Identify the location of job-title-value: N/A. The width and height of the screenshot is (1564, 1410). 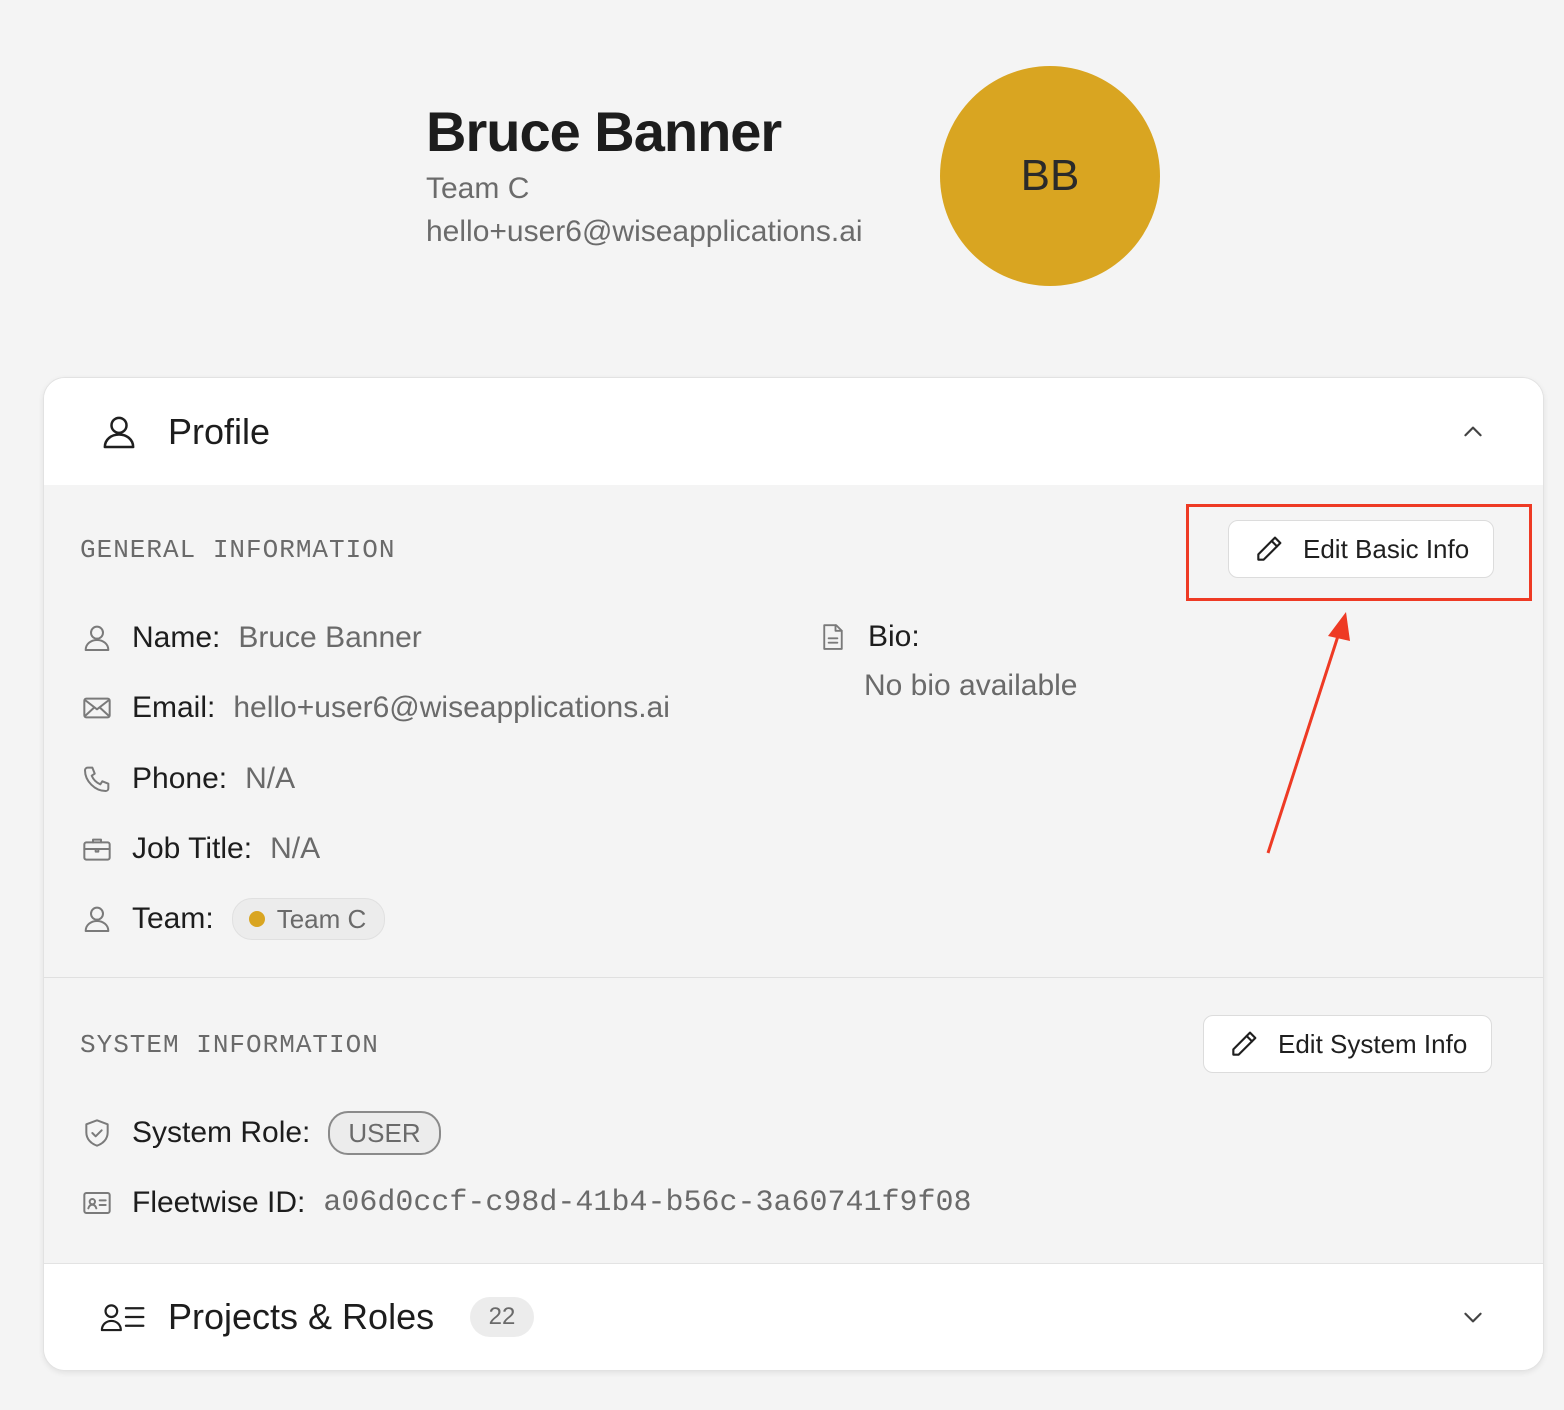
(295, 848).